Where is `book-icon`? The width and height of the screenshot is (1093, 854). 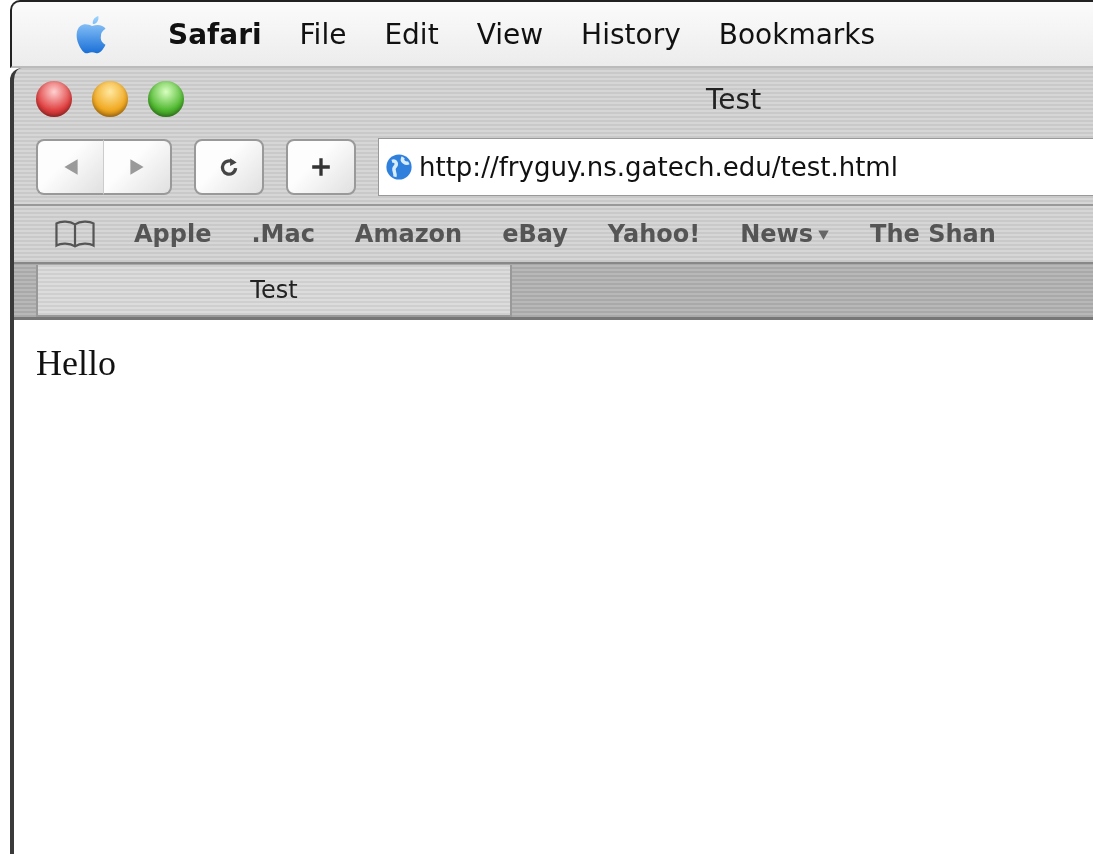 book-icon is located at coordinates (75, 234).